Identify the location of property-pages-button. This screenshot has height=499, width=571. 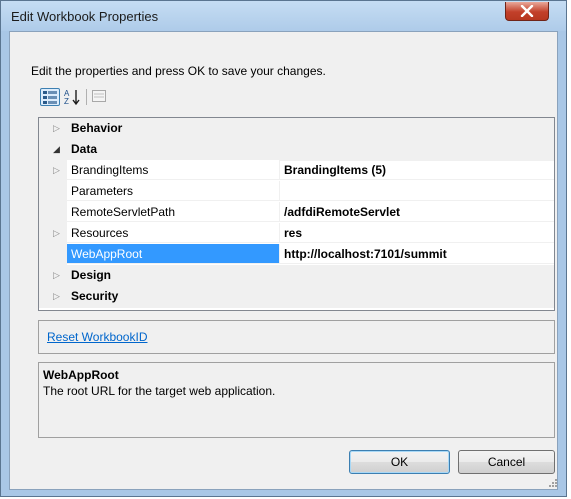
(100, 97).